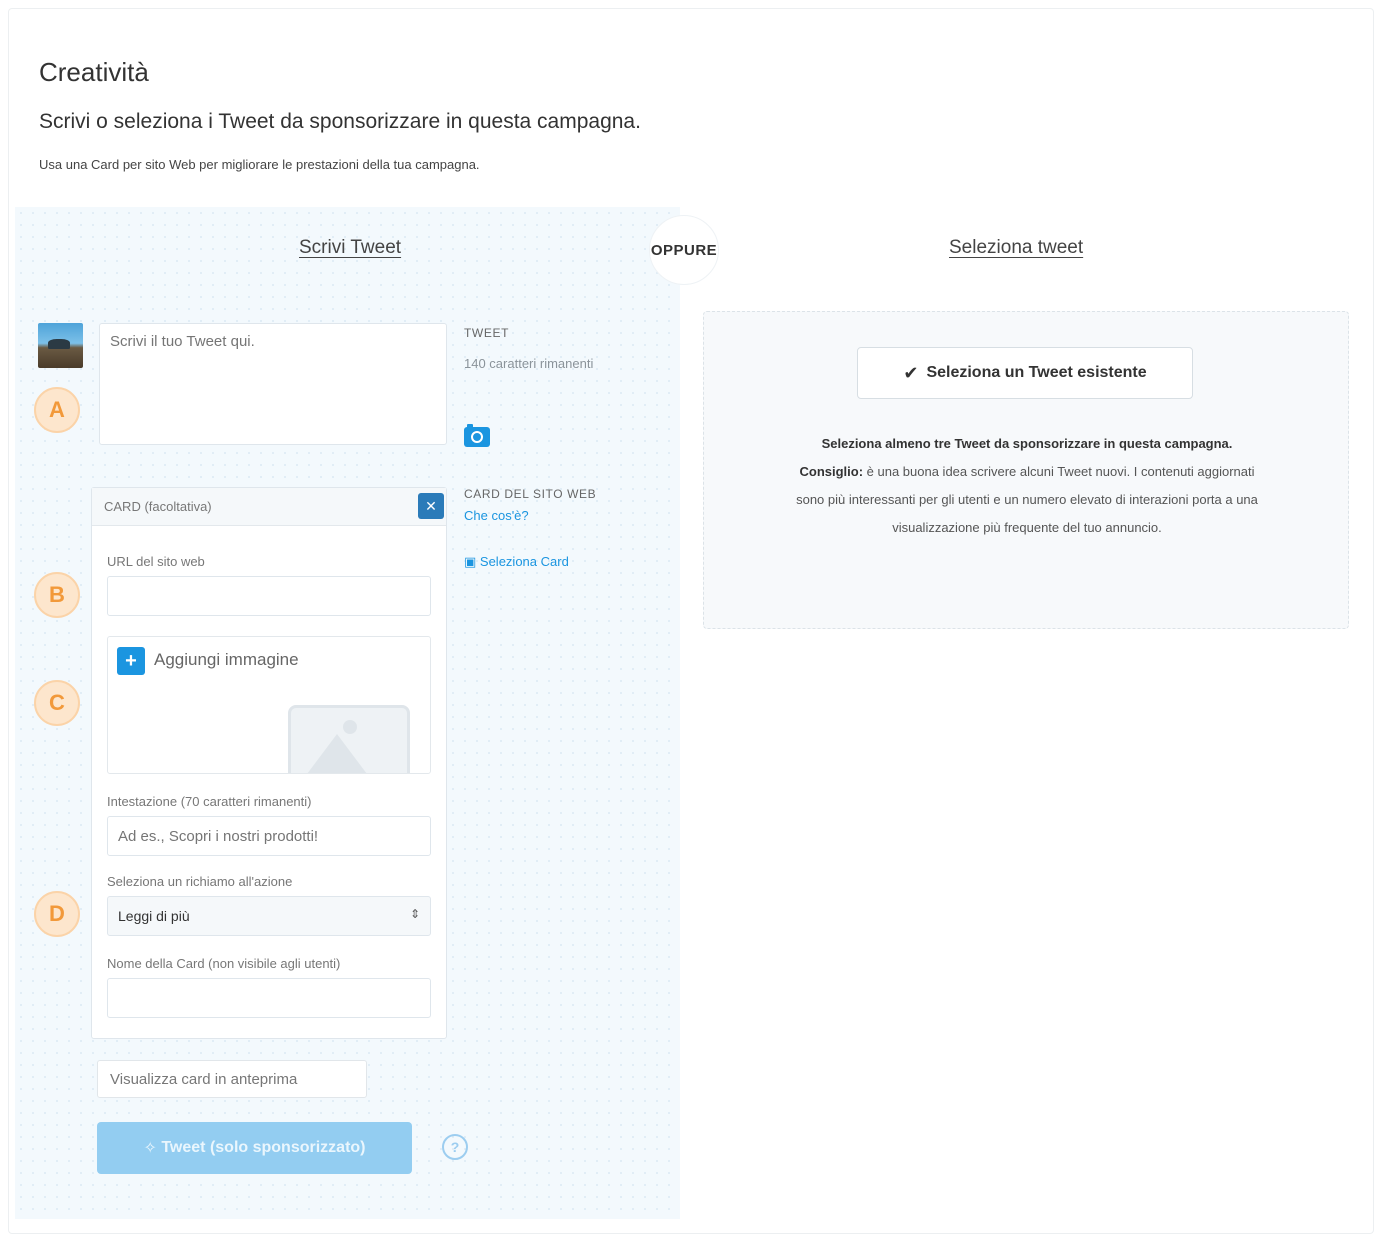 The height and width of the screenshot is (1238, 1381). I want to click on cta-label: Seleziona un richiamo all'azione, so click(200, 881).